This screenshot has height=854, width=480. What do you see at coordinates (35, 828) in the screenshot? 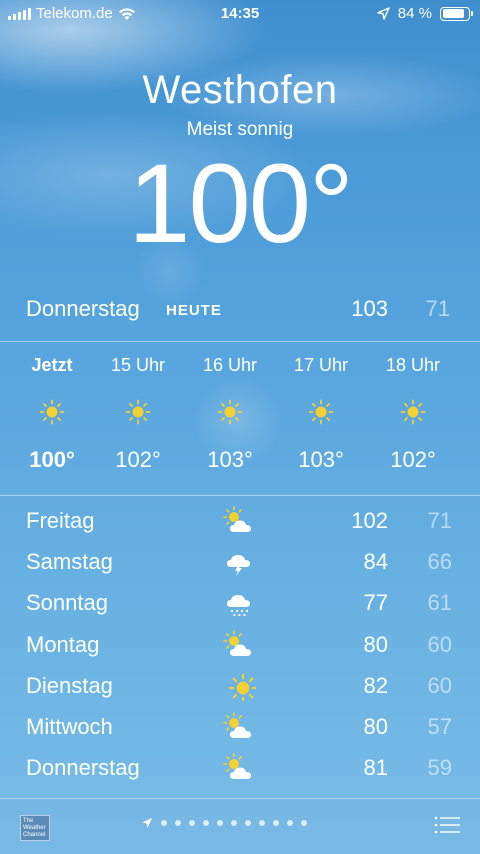
I see `weather-channel-logo: The Weather Channel` at bounding box center [35, 828].